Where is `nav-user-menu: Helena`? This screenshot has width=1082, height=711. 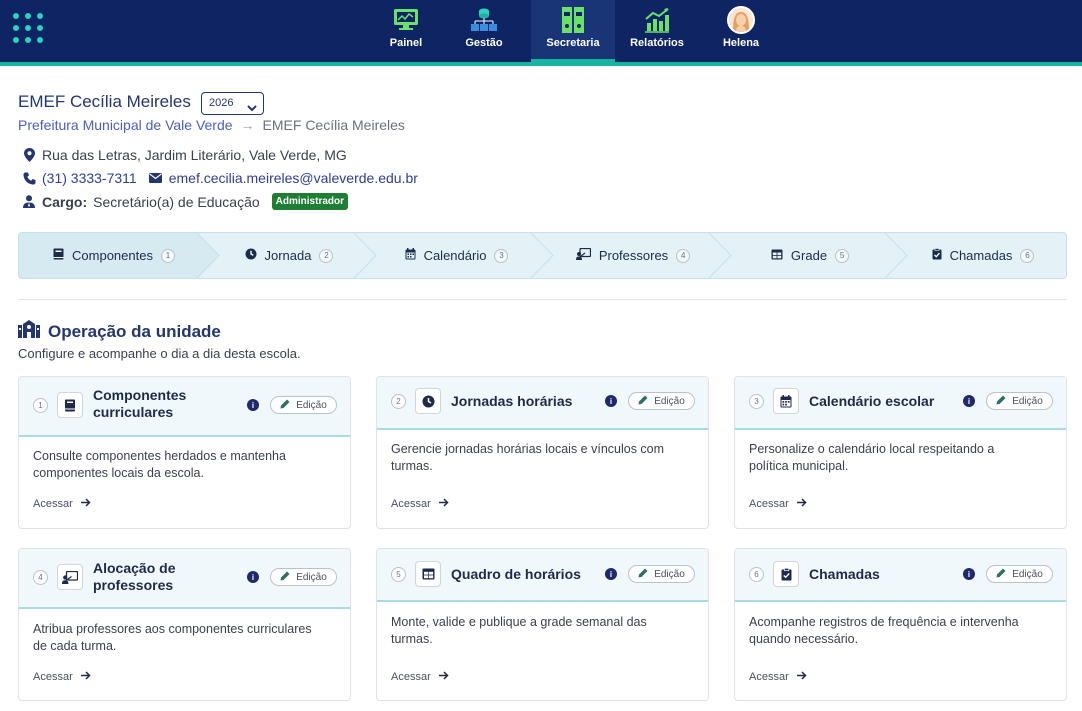
nav-user-menu: Helena is located at coordinates (741, 31).